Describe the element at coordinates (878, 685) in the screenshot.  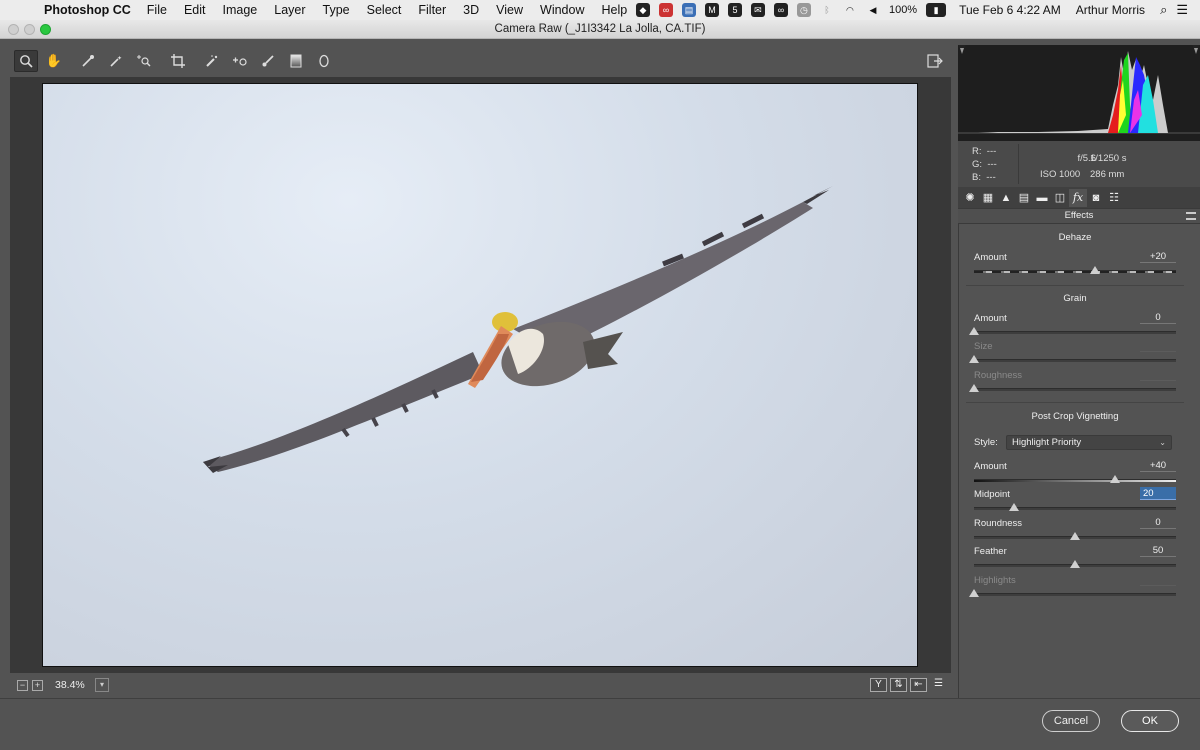
I see `before-after-view-button: Y` at that location.